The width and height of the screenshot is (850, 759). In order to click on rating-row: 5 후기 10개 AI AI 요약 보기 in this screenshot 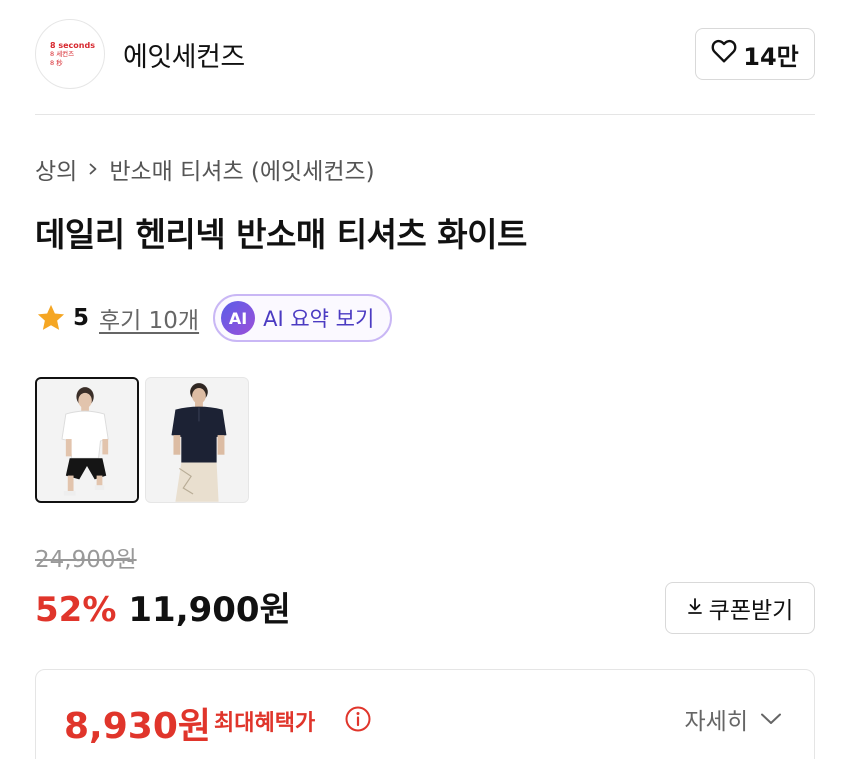, I will do `click(214, 318)`.